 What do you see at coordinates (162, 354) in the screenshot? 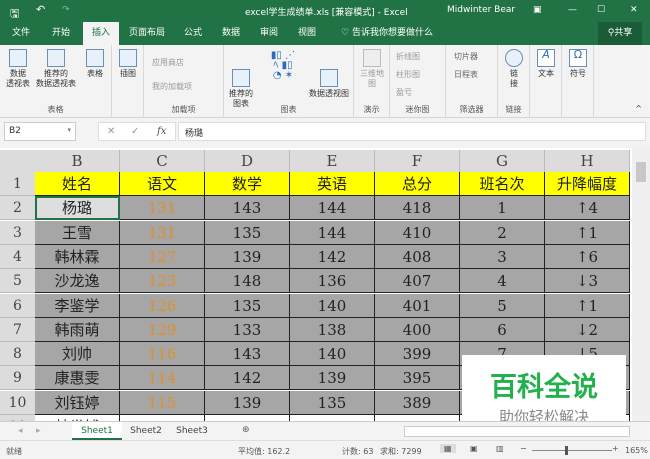
I see `table-cell: 116` at bounding box center [162, 354].